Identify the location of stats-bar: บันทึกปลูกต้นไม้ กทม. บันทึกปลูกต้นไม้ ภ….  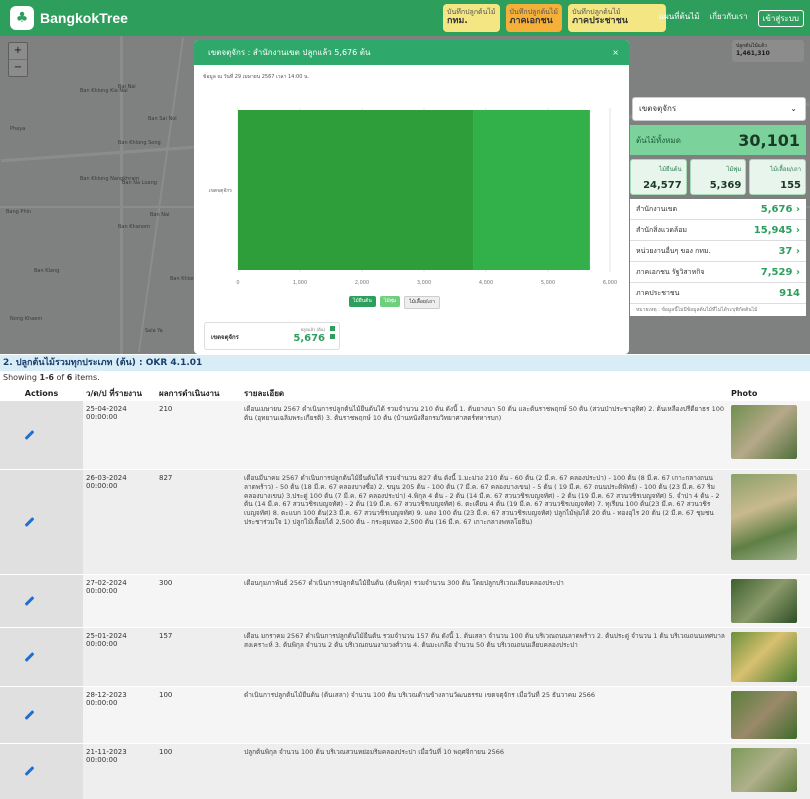
(555, 18).